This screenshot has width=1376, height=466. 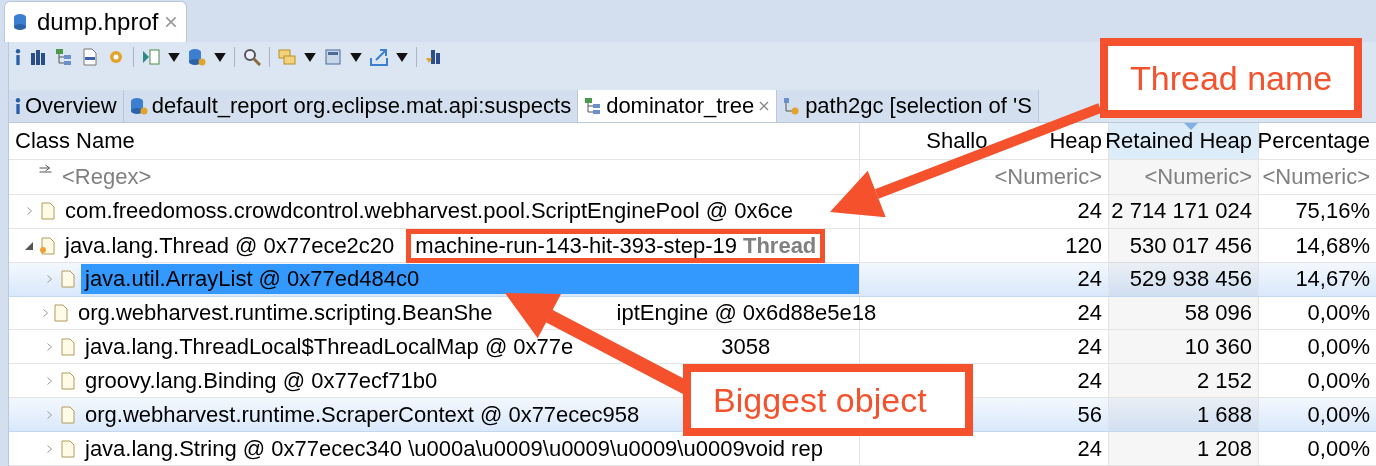 What do you see at coordinates (1218, 346) in the screenshot?
I see `table-cell: 10 360` at bounding box center [1218, 346].